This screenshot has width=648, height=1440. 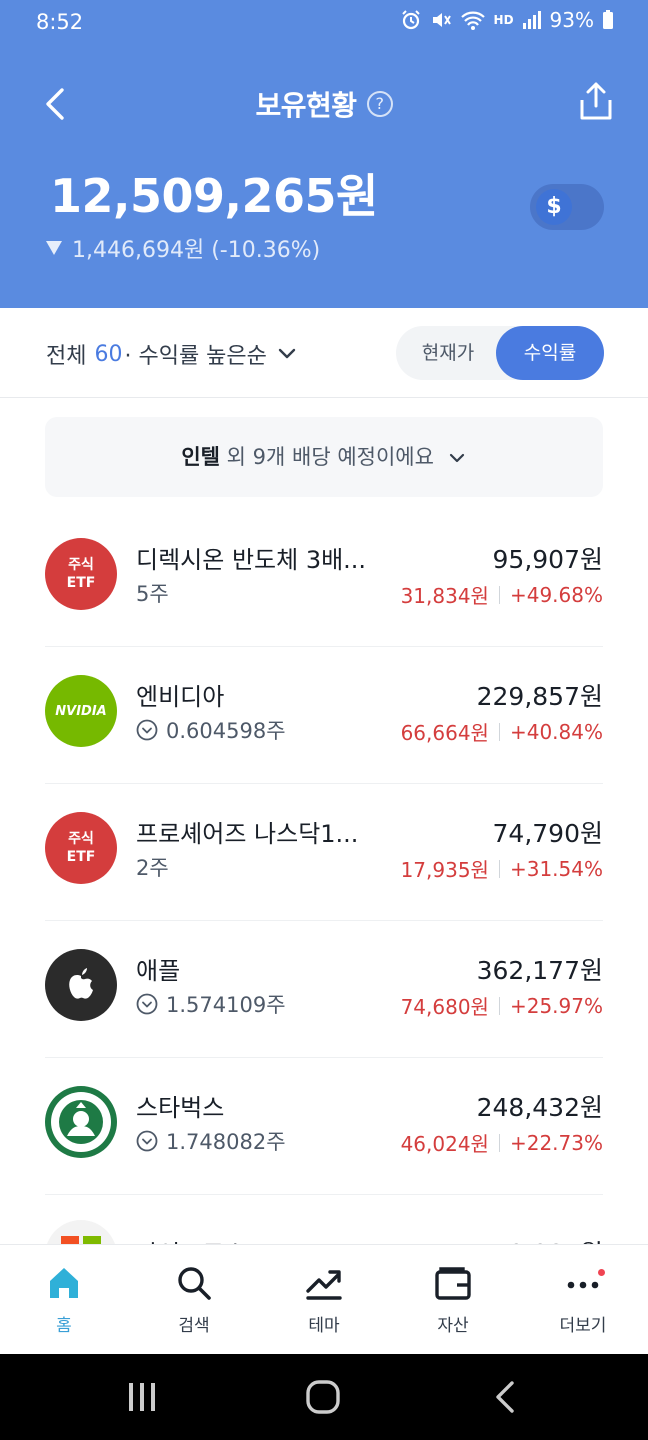 What do you see at coordinates (324, 1232) in the screenshot?
I see `holding-row: 마이크로소프트 470,087원` at bounding box center [324, 1232].